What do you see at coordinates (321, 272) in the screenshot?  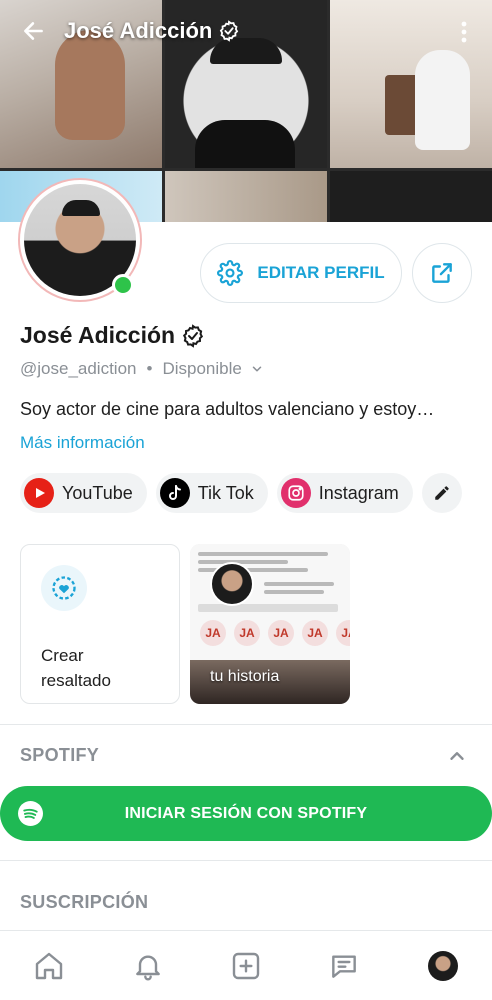 I see `edit-profile-label: EDITAR PERFIL` at bounding box center [321, 272].